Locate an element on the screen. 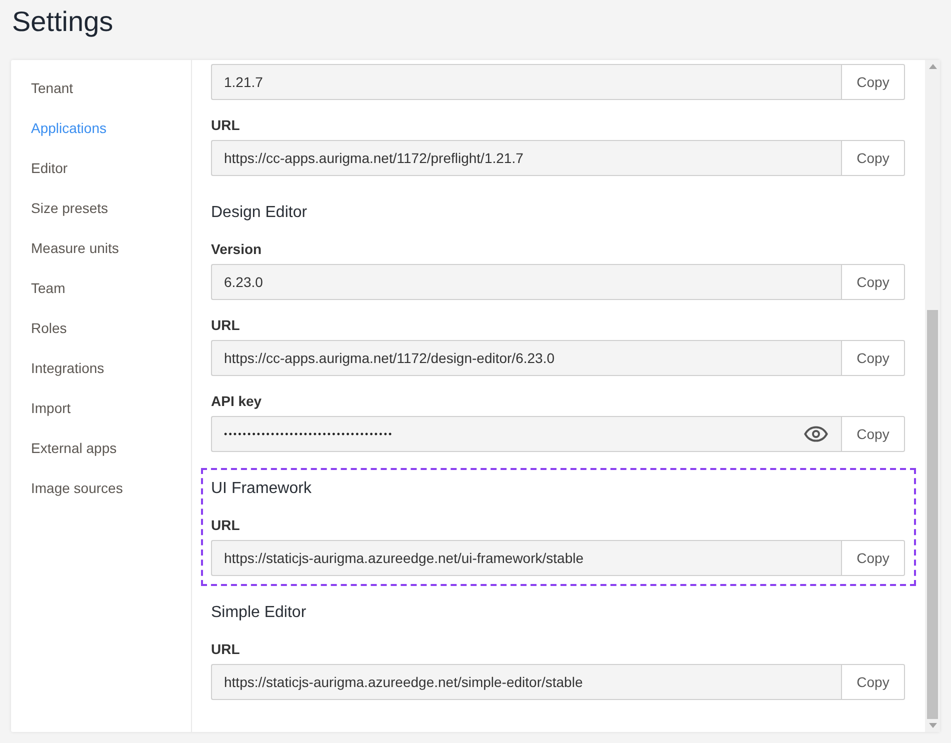 This screenshot has height=743, width=951. sidebar-item: Image sources is located at coordinates (77, 488).